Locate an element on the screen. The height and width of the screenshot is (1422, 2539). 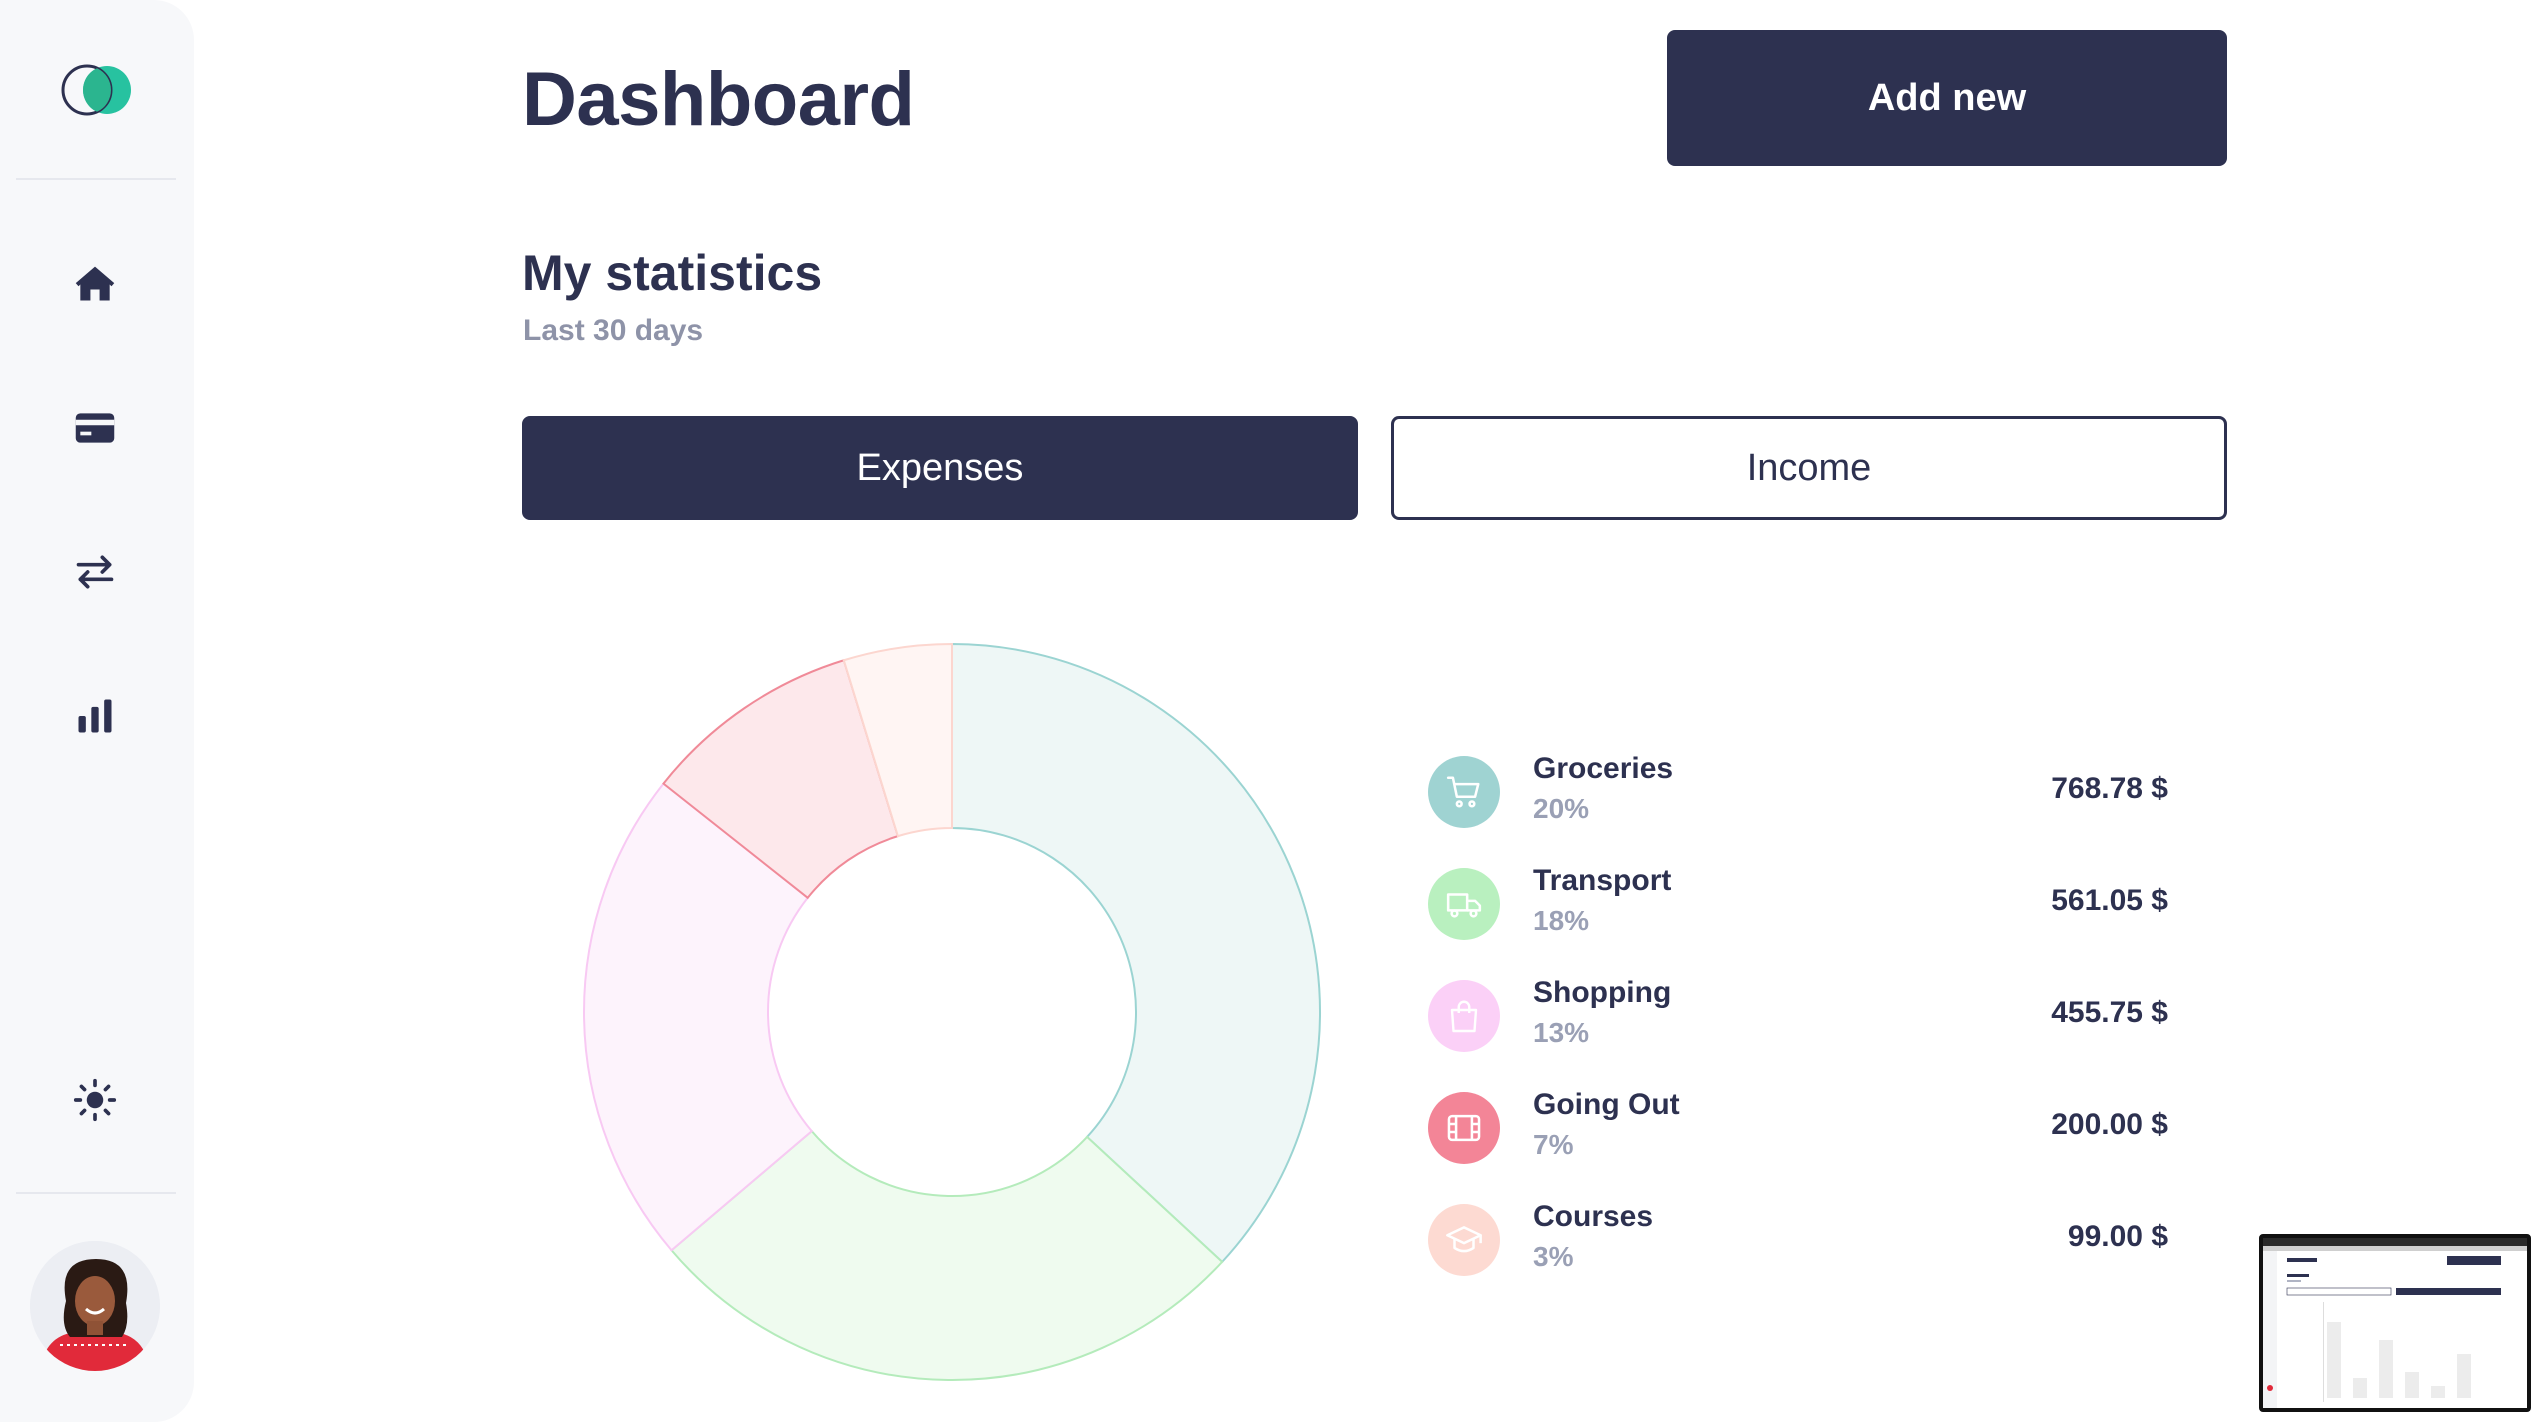
legend-name: Groceries is located at coordinates (1603, 768).